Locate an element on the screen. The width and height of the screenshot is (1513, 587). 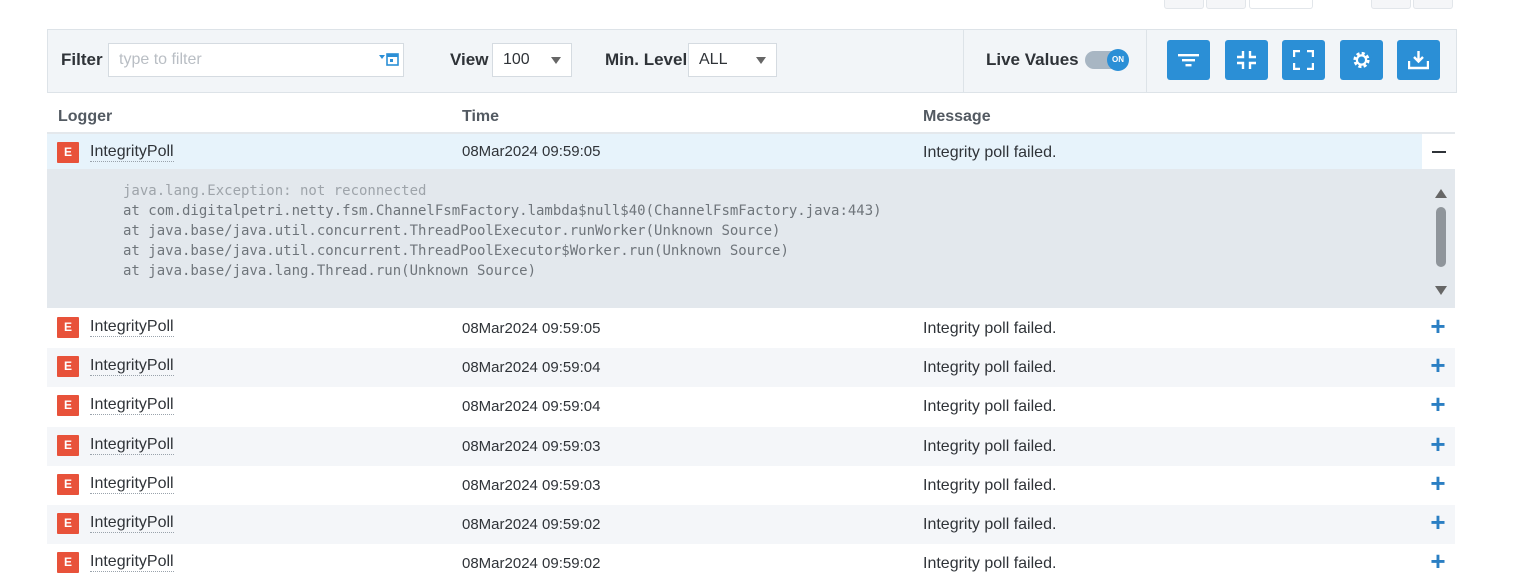
calendar-filter-icon is located at coordinates (389, 59).